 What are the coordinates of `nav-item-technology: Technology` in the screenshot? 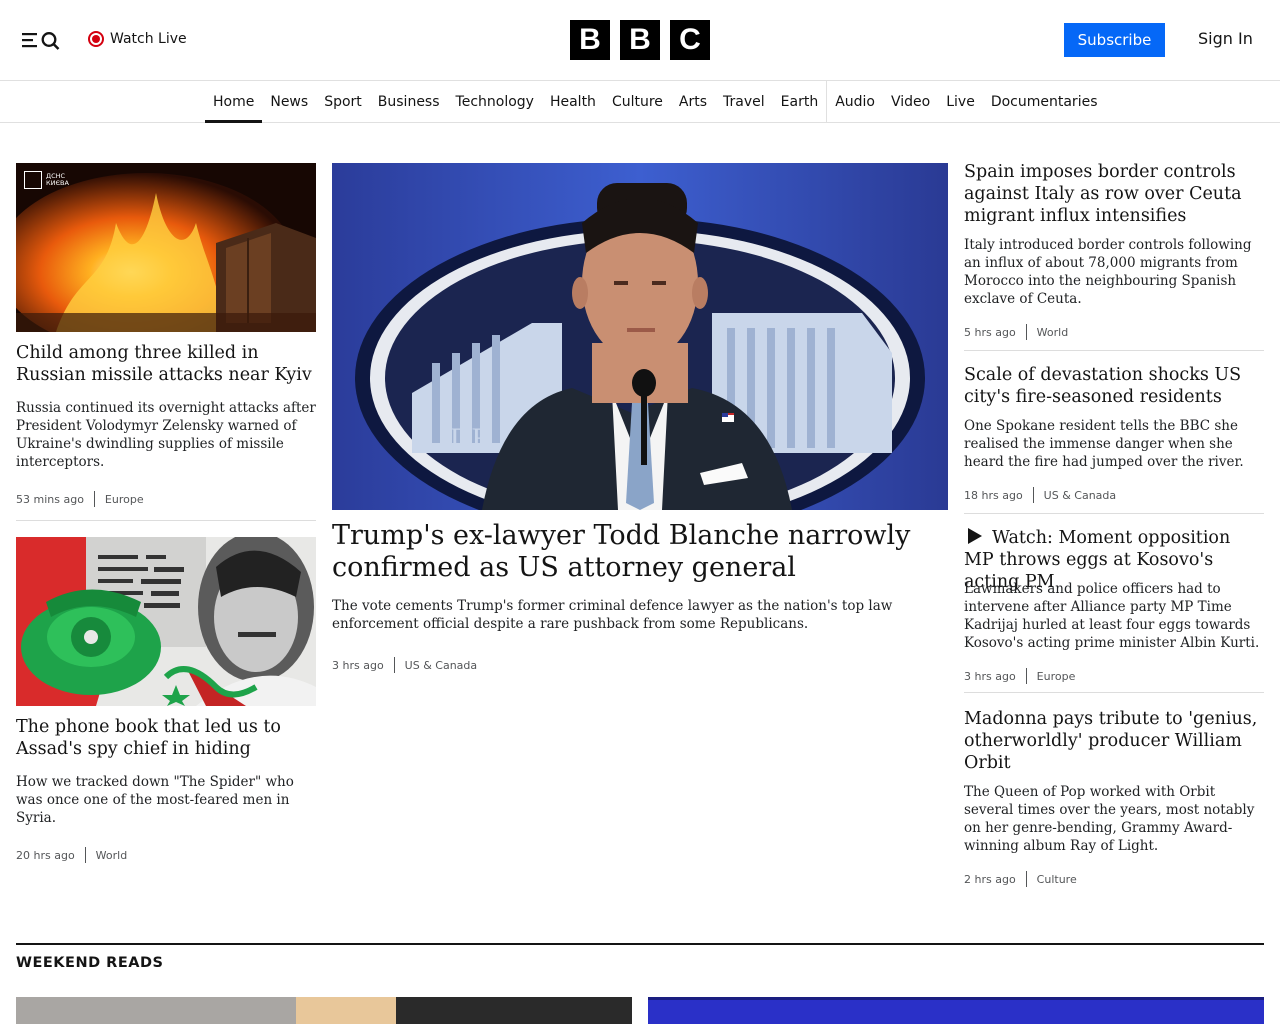 It's located at (495, 101).